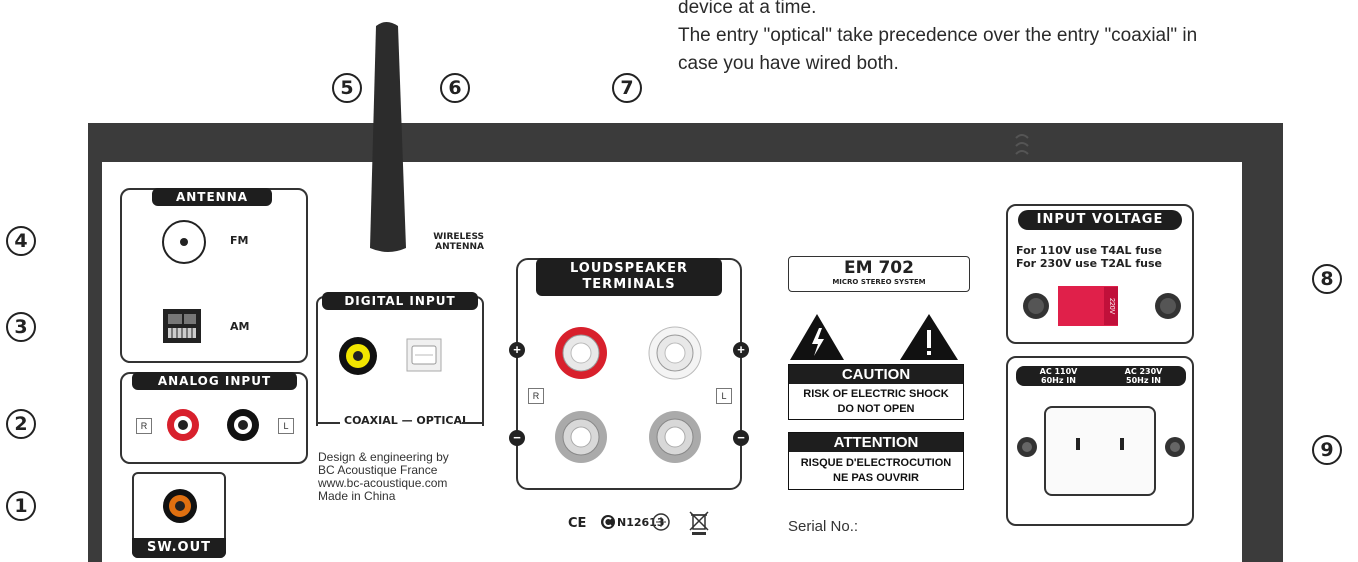  I want to click on ac-110-line-2: 60Hz IN, so click(1058, 380).